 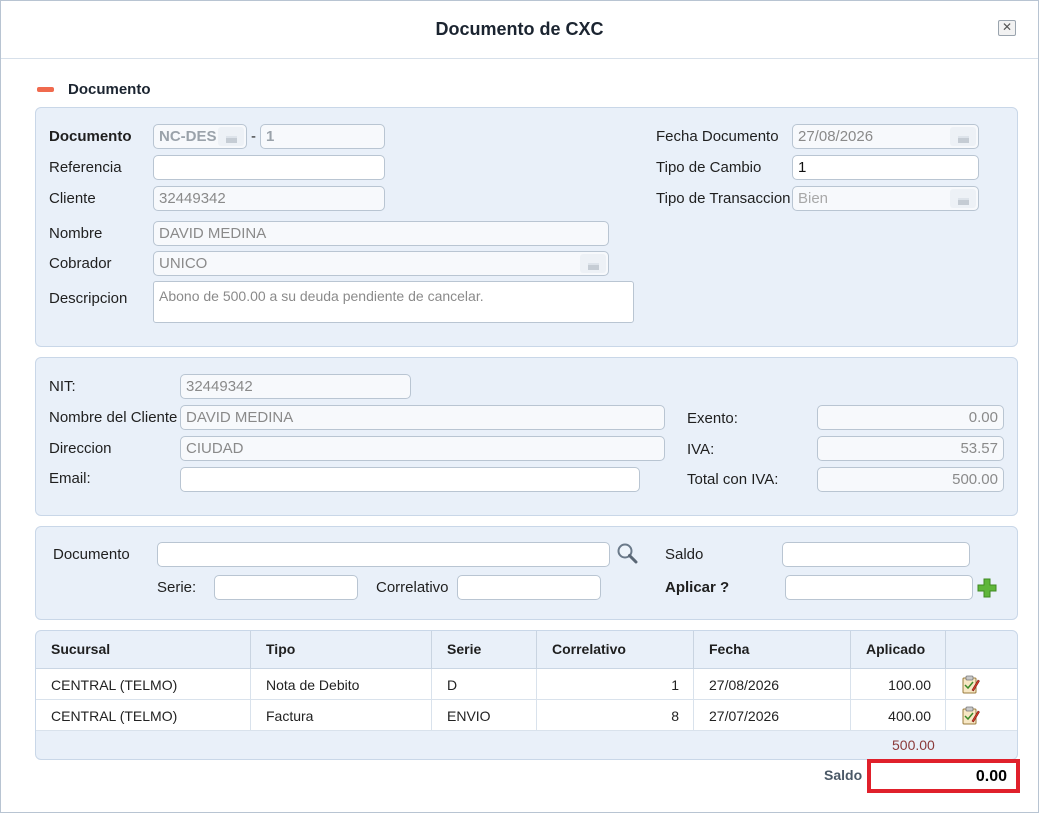 I want to click on tipo-cambio-field: 1, so click(x=885, y=167).